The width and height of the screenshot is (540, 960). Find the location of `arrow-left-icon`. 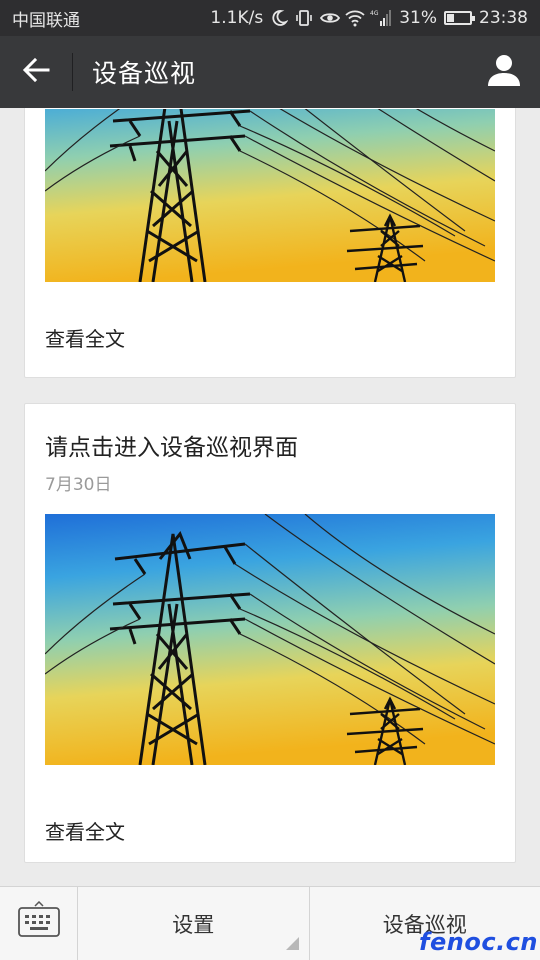

arrow-left-icon is located at coordinates (36, 72).